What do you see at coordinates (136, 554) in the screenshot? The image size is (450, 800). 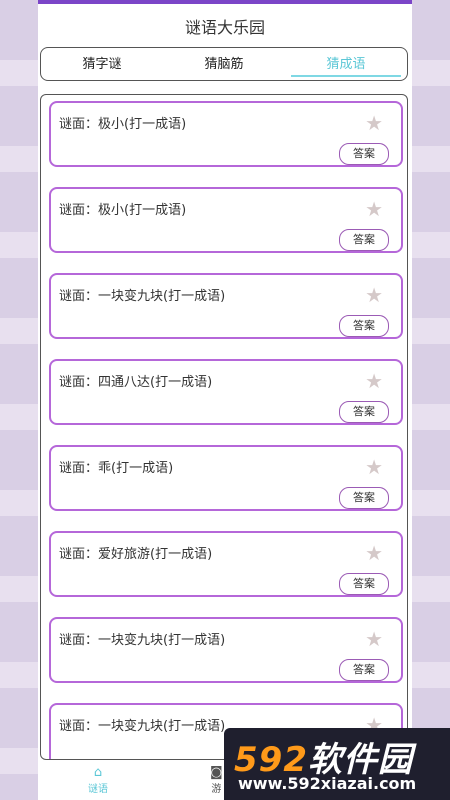 I see `riddle-text: 谜面：爱好旅游(打一成语)` at bounding box center [136, 554].